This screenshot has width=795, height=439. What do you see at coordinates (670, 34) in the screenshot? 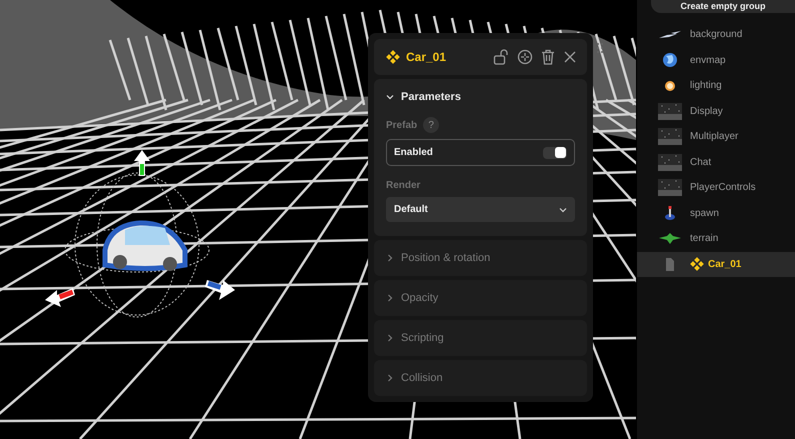
I see `planes-icon` at bounding box center [670, 34].